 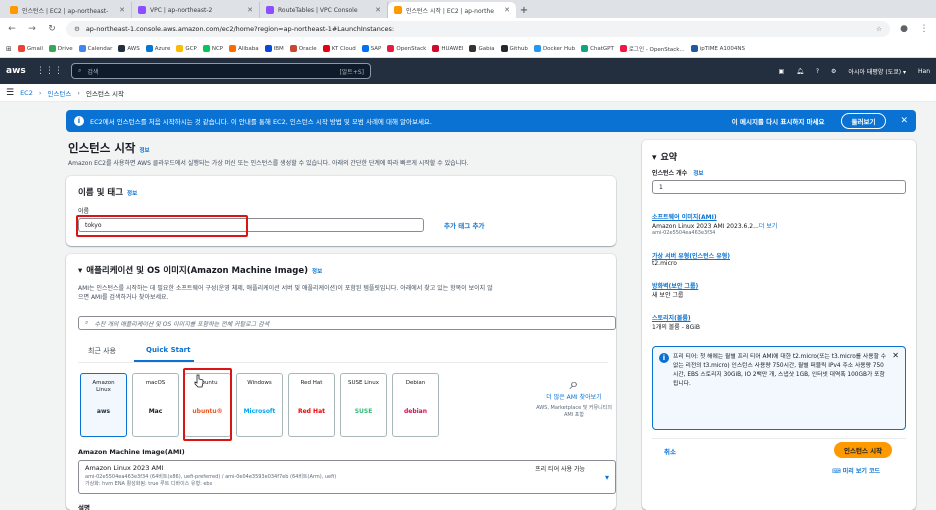 I want to click on cloudshell-icon: ▣, so click(x=782, y=71).